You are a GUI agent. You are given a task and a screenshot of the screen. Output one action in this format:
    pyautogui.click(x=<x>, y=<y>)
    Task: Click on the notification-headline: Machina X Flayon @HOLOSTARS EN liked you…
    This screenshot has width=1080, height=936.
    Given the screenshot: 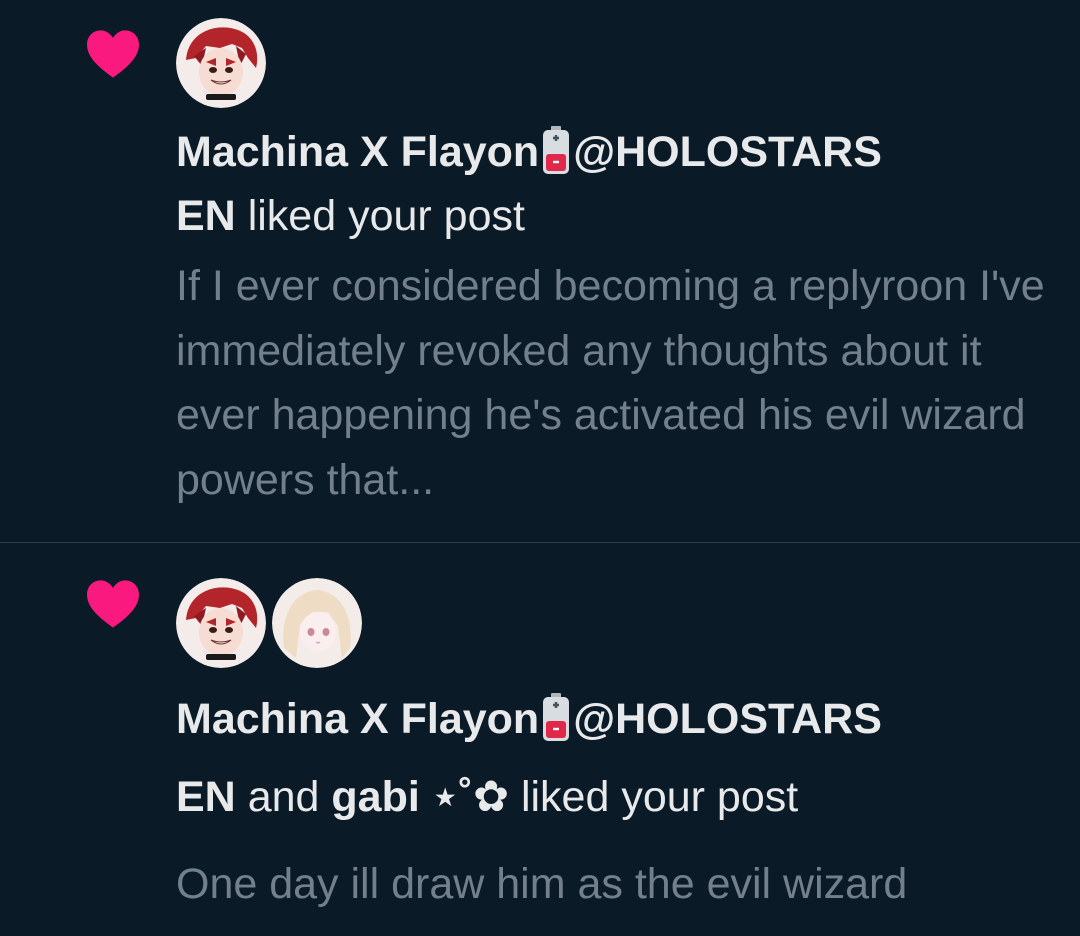 What is the action you would take?
    pyautogui.click(x=616, y=184)
    